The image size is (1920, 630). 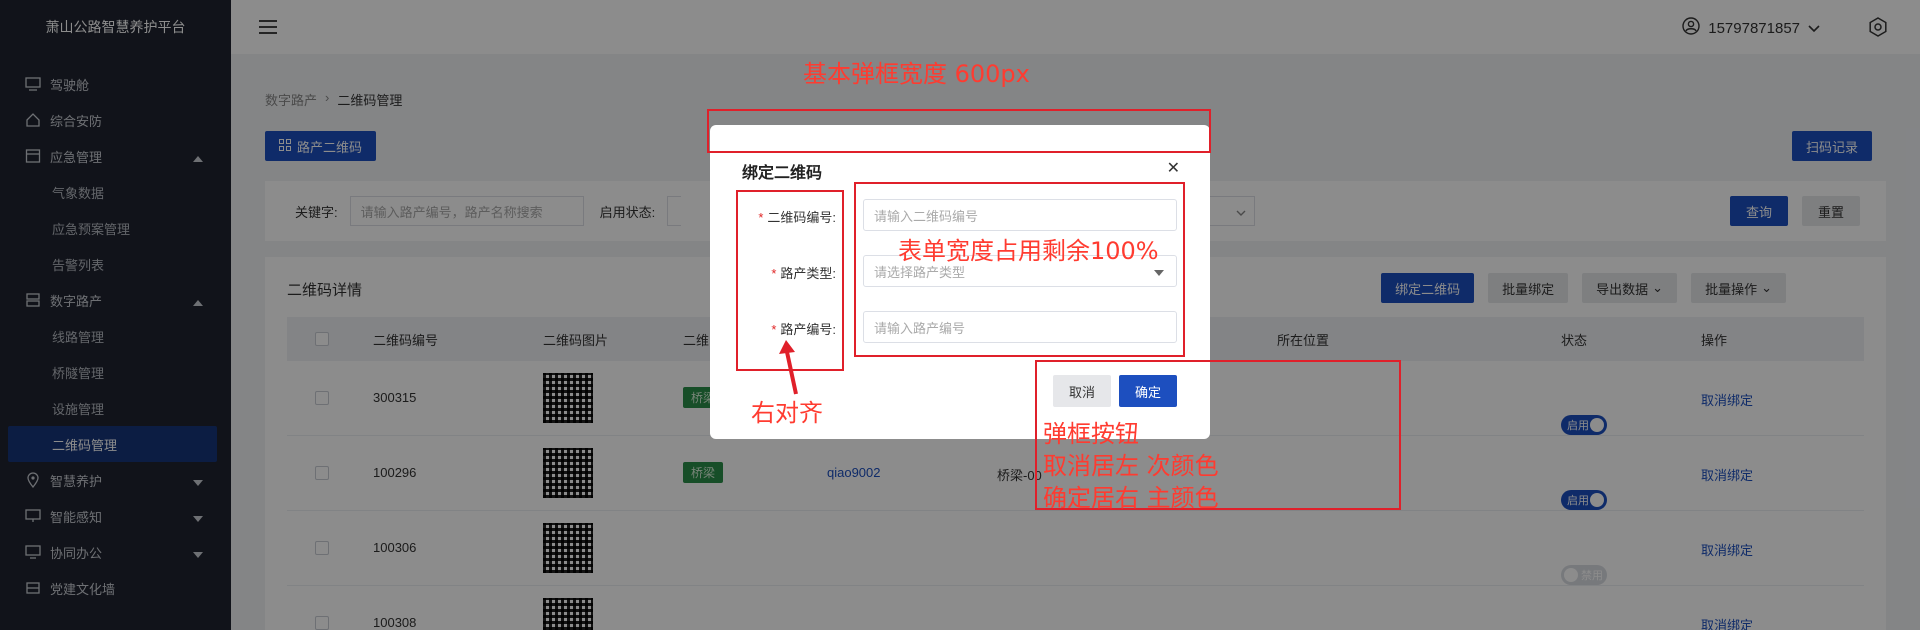 What do you see at coordinates (1091, 434) in the screenshot?
I see `annotation-button-note-1: 弹框按钮` at bounding box center [1091, 434].